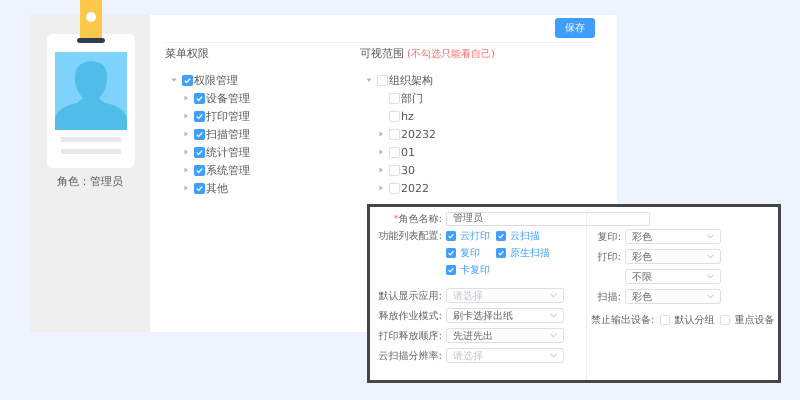 The image size is (800, 400). Describe the element at coordinates (228, 170) in the screenshot. I see `tree-item-label: 系统管理` at that location.